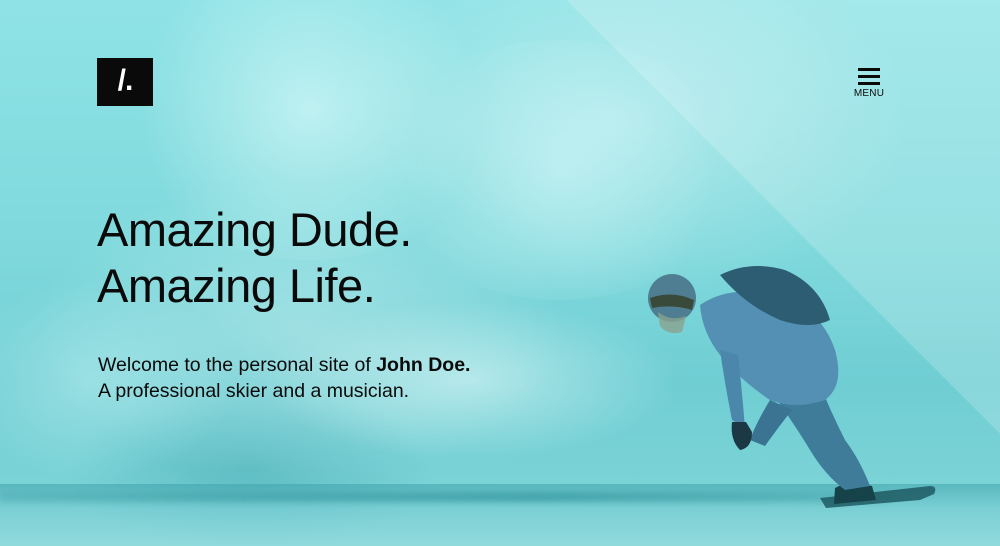 This screenshot has height=546, width=1000. What do you see at coordinates (254, 391) in the screenshot?
I see `intro-line-2: A professional skier and a musician.` at bounding box center [254, 391].